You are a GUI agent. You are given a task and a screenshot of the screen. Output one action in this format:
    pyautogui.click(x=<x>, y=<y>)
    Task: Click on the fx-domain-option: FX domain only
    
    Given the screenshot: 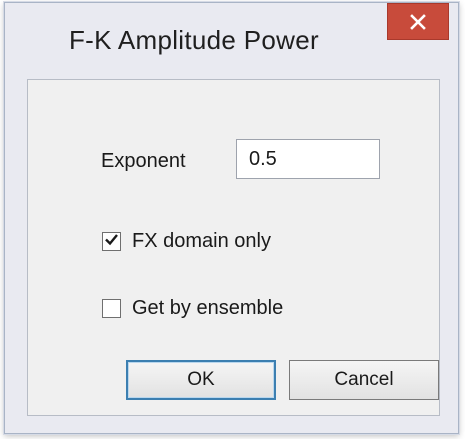 What is the action you would take?
    pyautogui.click(x=186, y=241)
    